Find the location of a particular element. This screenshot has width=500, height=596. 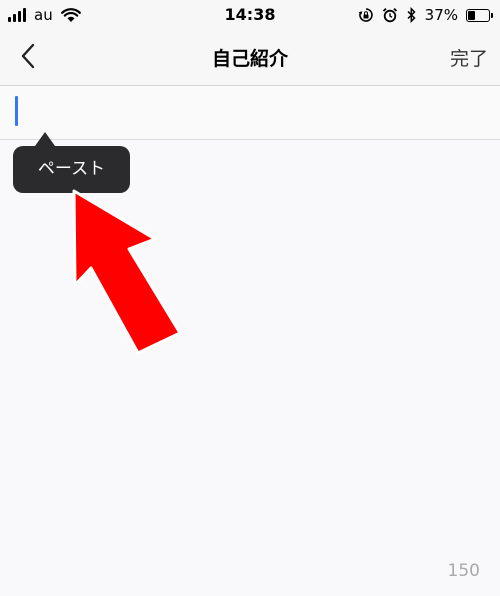

character-counter: 150 is located at coordinates (463, 571).